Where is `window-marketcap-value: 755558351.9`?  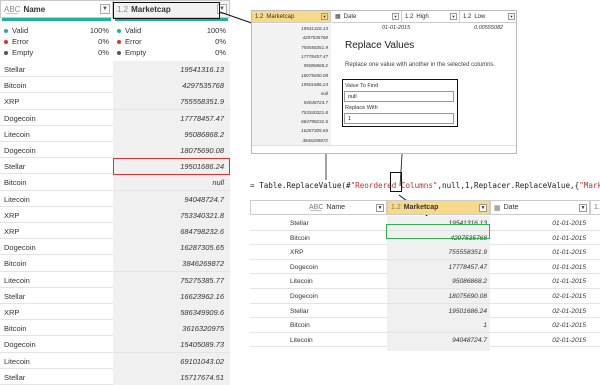
window-marketcap-value: 755558351.9 is located at coordinates (314, 47).